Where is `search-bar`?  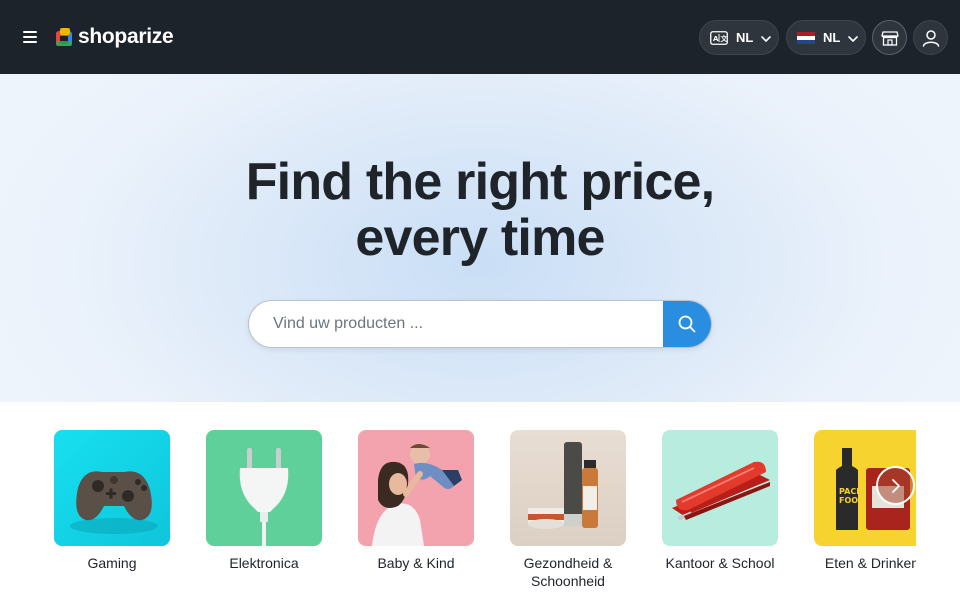
search-bar is located at coordinates (480, 324).